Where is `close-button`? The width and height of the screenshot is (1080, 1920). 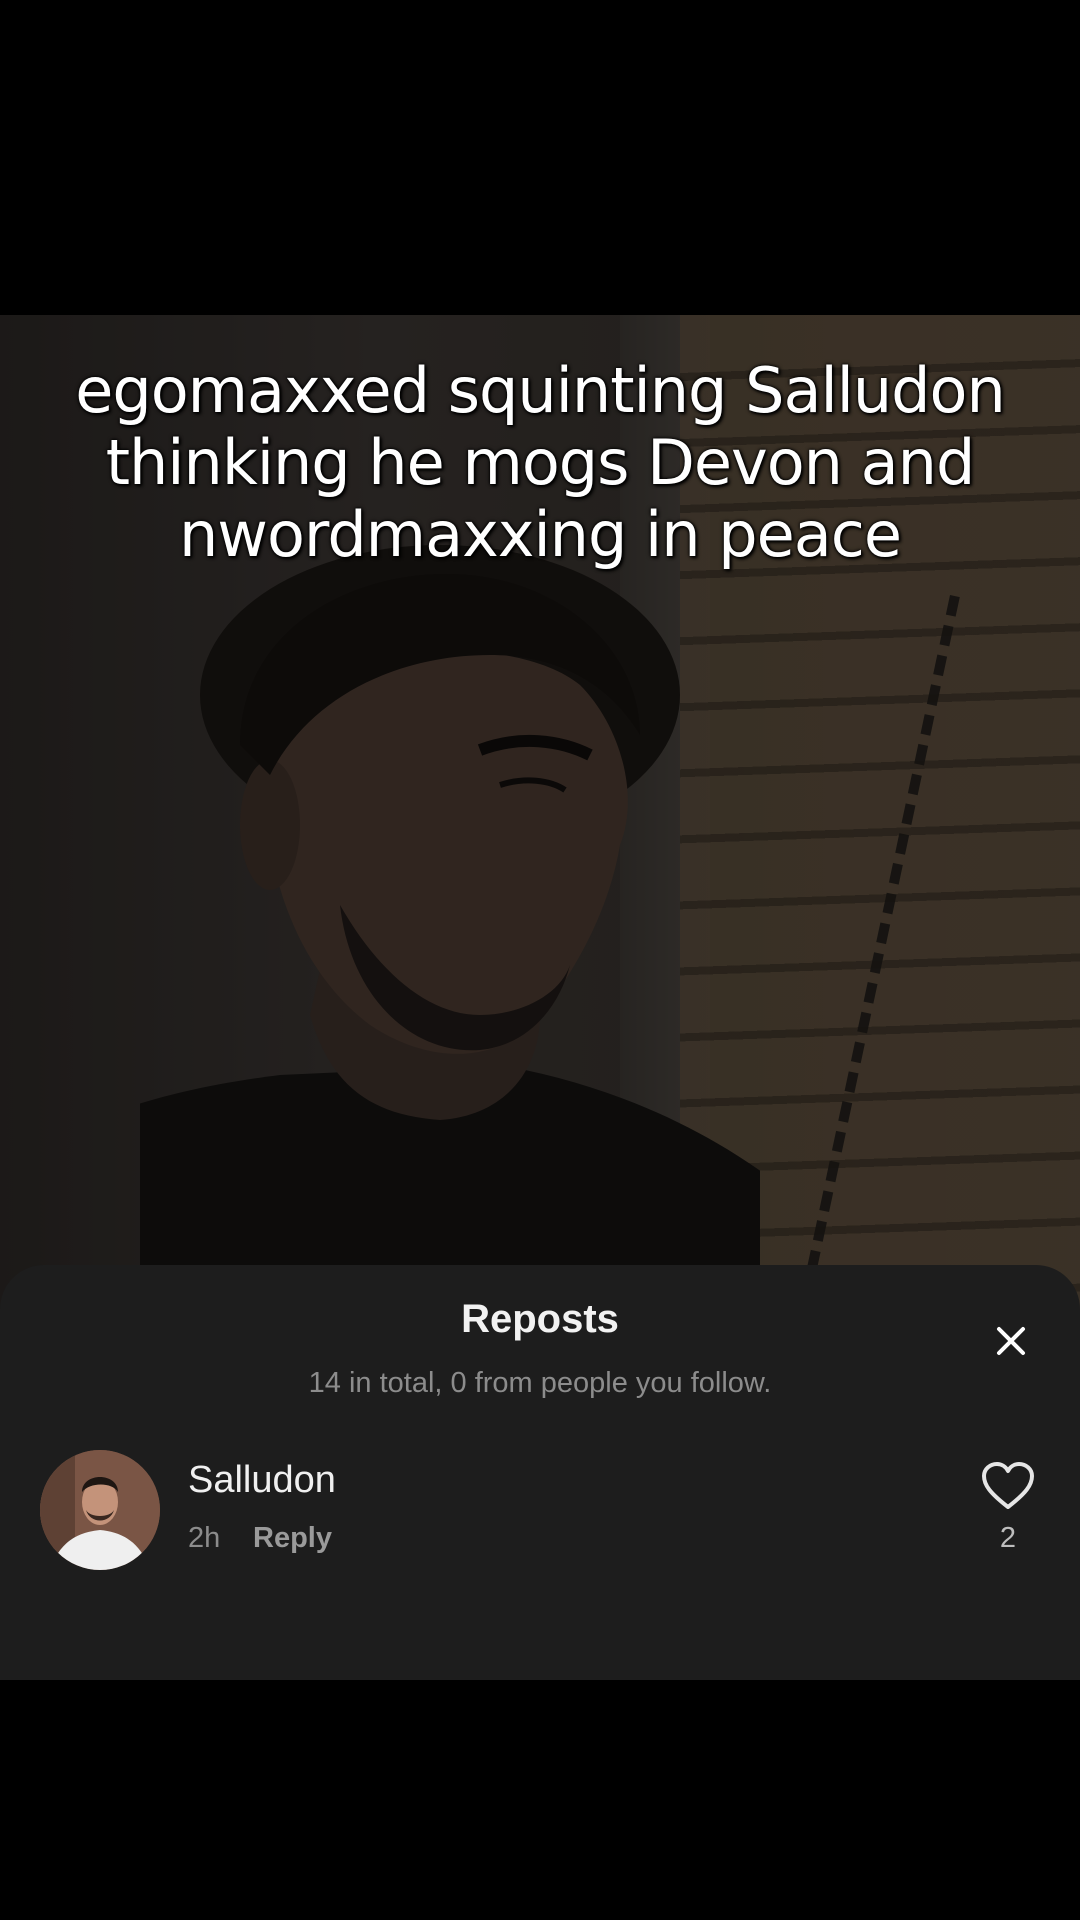
close-button is located at coordinates (1011, 1341).